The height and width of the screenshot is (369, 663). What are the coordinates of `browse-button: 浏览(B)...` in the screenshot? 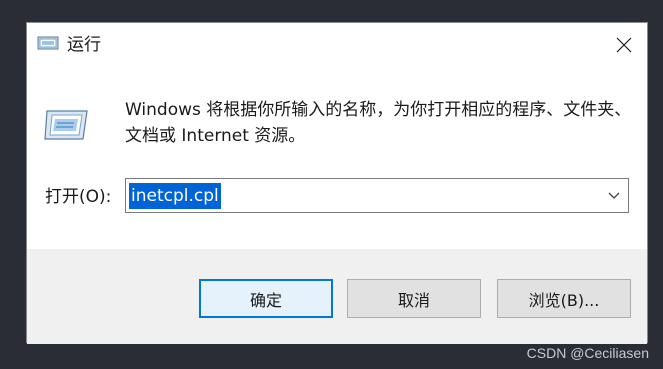 It's located at (564, 298).